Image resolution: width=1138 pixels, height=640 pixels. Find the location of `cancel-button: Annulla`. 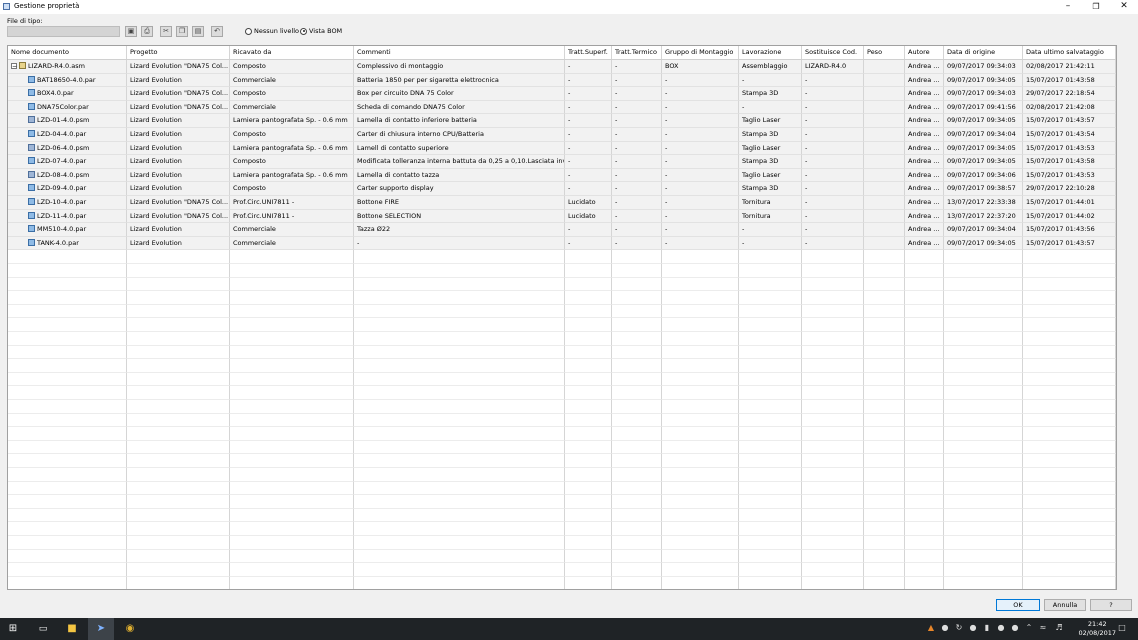

cancel-button: Annulla is located at coordinates (1065, 605).